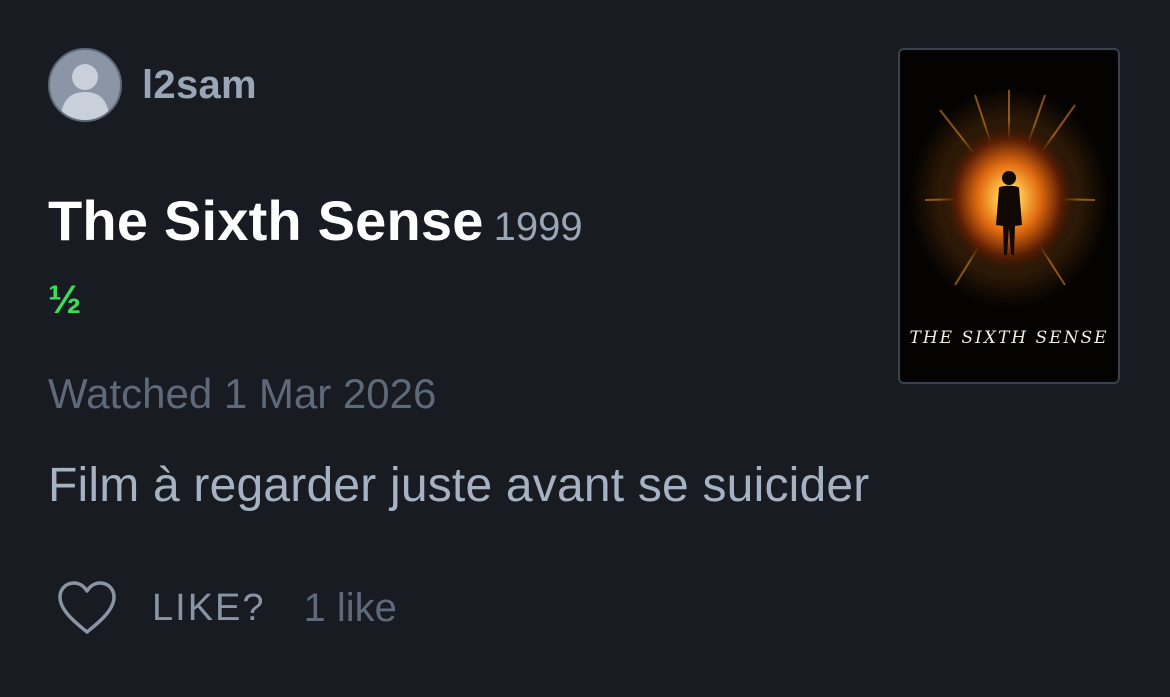 This screenshot has height=697, width=1170. Describe the element at coordinates (242, 393) in the screenshot. I see `watched-date: Watched 1 Mar 2026` at that location.